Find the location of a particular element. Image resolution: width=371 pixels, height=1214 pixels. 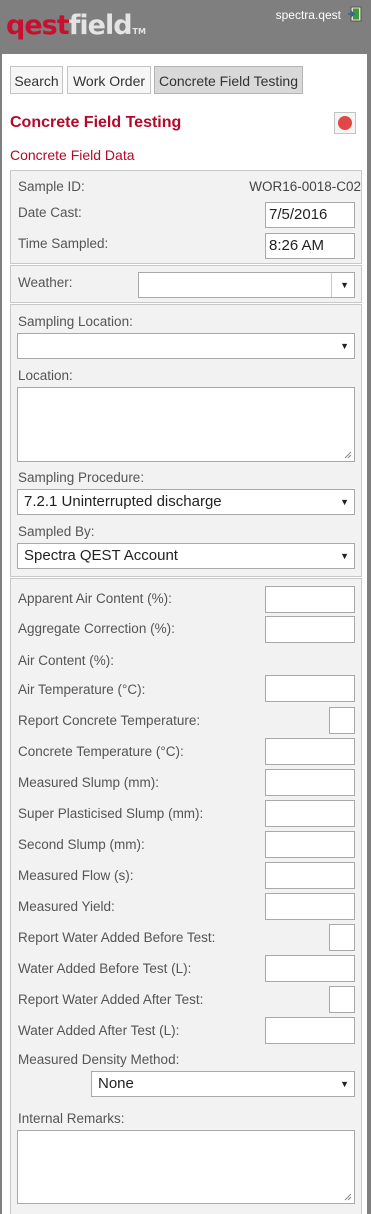

time-sampled-input: 8:26 AM is located at coordinates (310, 246).